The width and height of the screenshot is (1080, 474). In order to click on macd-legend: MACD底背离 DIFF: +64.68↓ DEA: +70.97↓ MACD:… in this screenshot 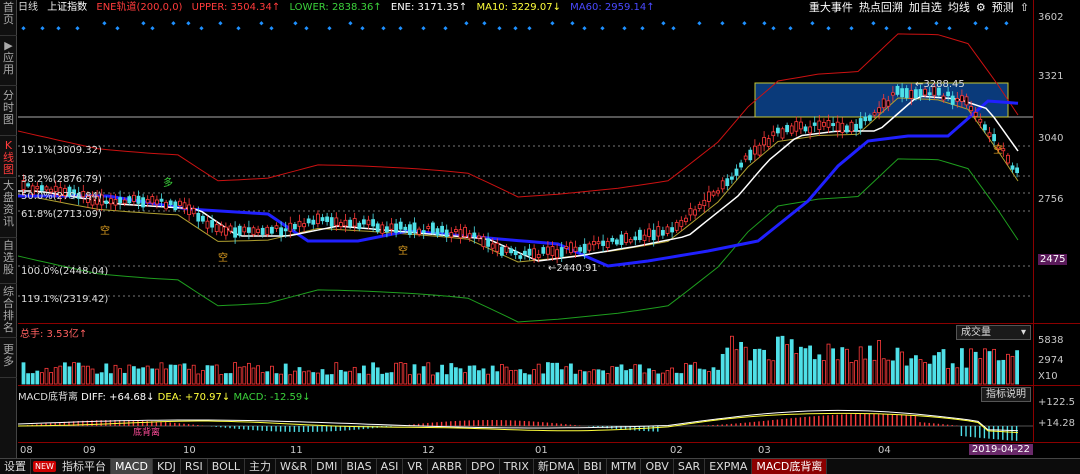, I will do `click(164, 395)`.